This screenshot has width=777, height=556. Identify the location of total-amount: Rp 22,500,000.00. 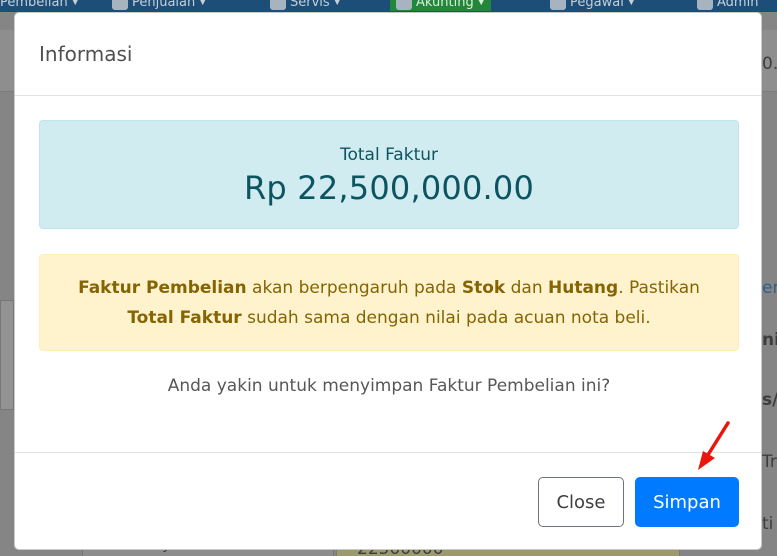
(389, 188).